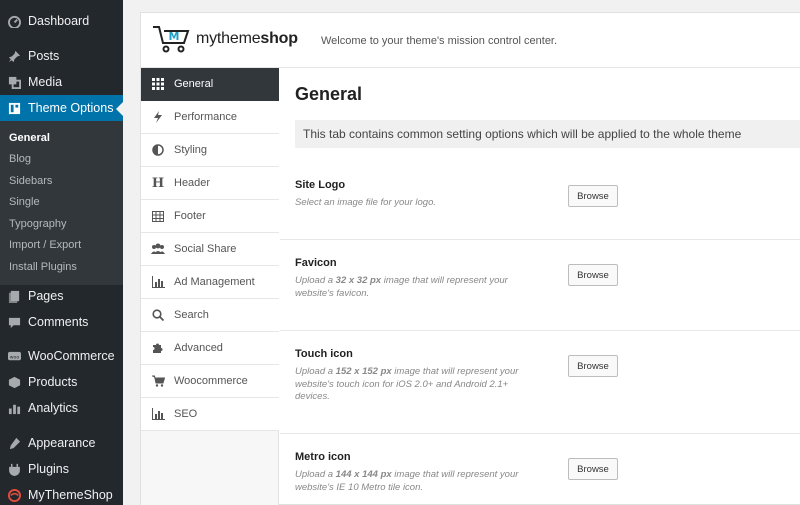  I want to click on option-title: Metro icon, so click(323, 457).